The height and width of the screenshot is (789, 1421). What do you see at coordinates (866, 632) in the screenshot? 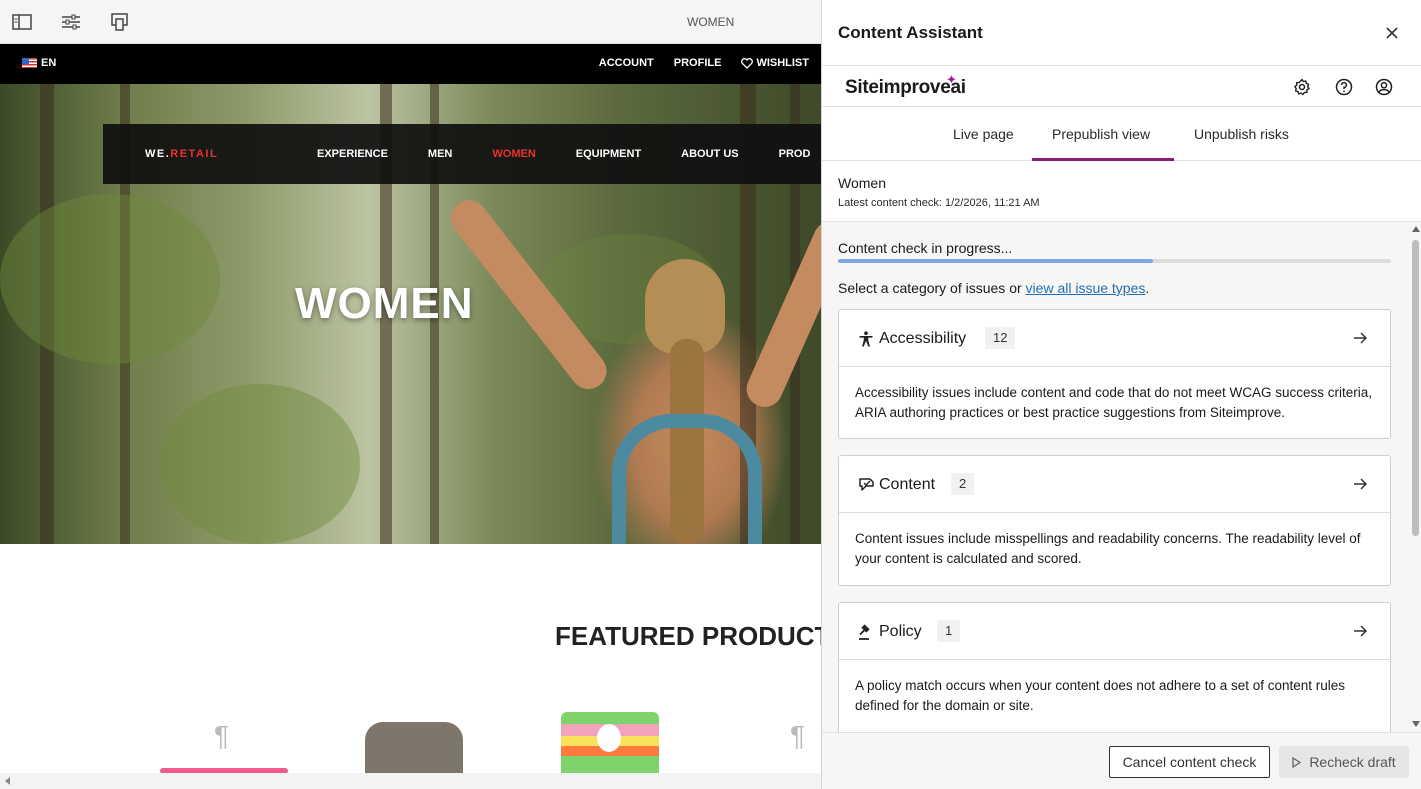
I see `gavel-icon` at bounding box center [866, 632].